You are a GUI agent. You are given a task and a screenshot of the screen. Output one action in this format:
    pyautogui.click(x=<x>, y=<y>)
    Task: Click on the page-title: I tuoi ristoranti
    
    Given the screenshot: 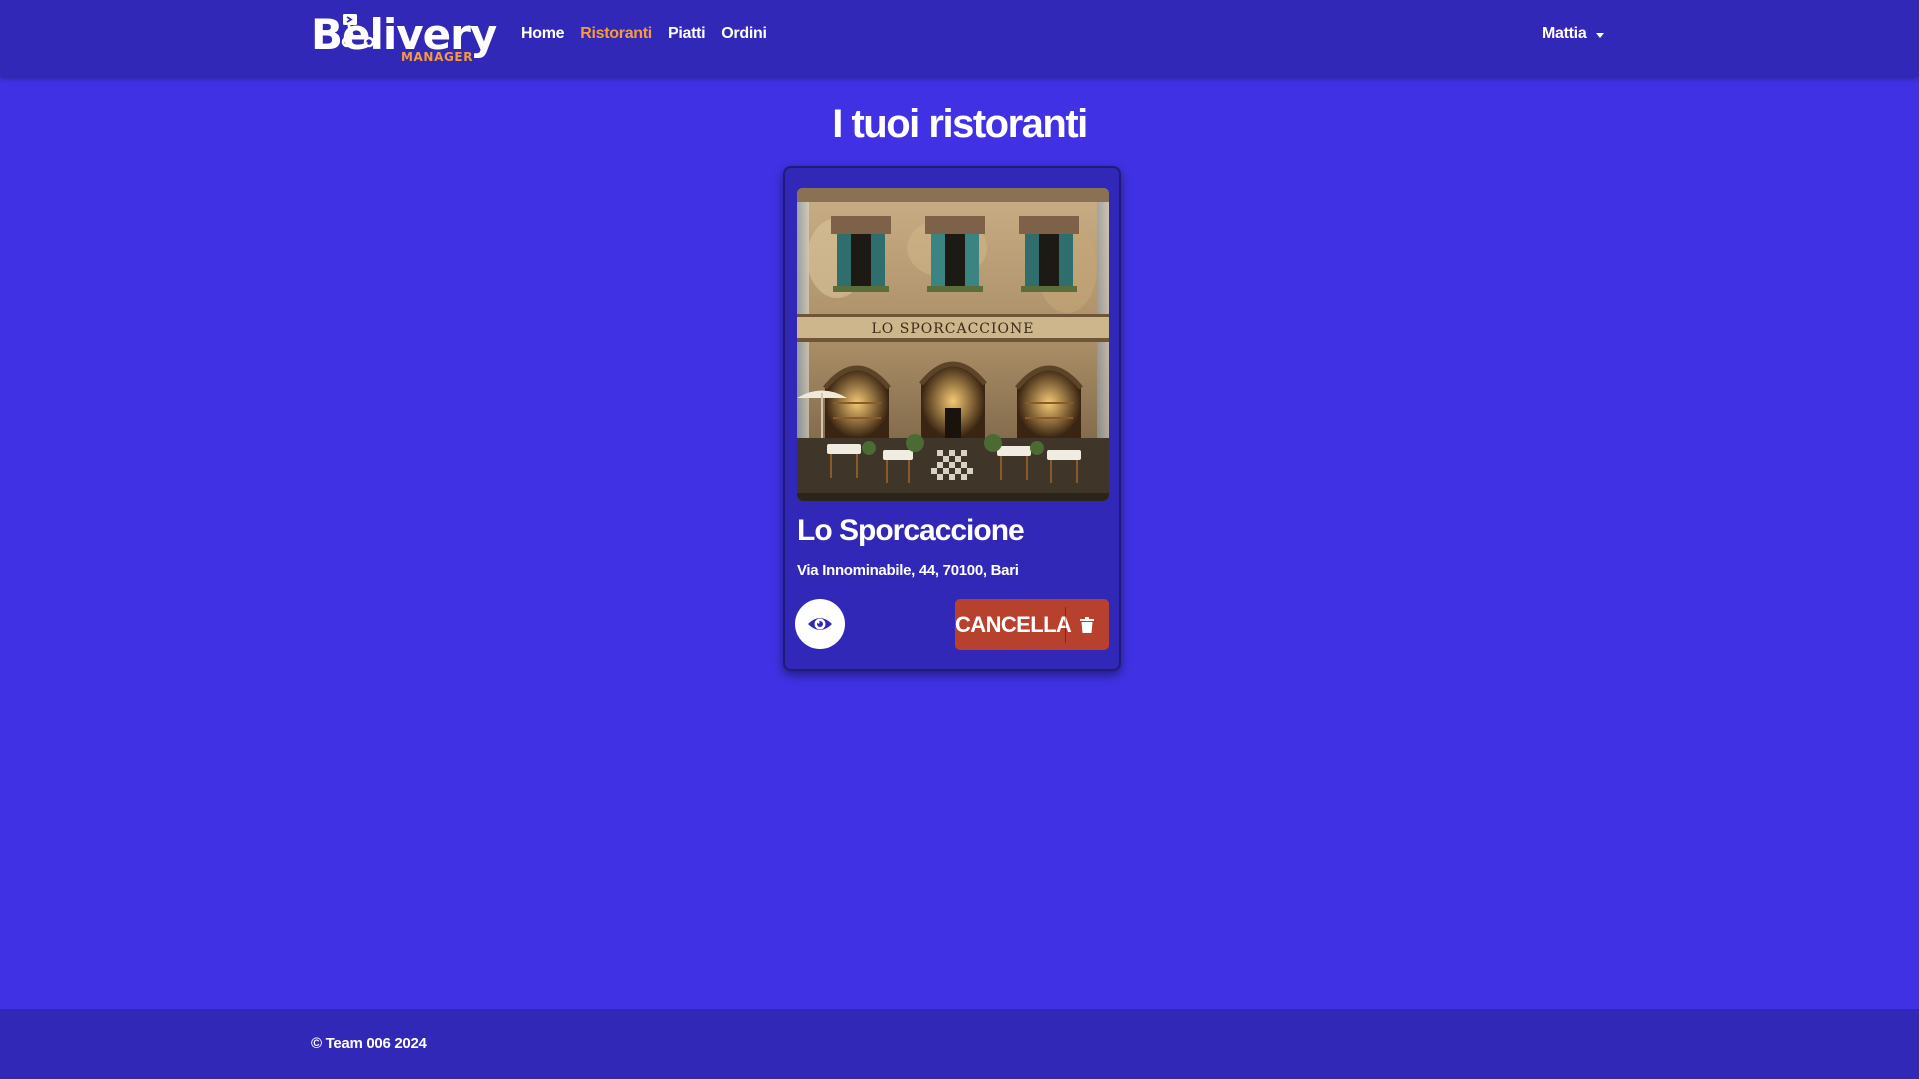 What is the action you would take?
    pyautogui.click(x=960, y=124)
    